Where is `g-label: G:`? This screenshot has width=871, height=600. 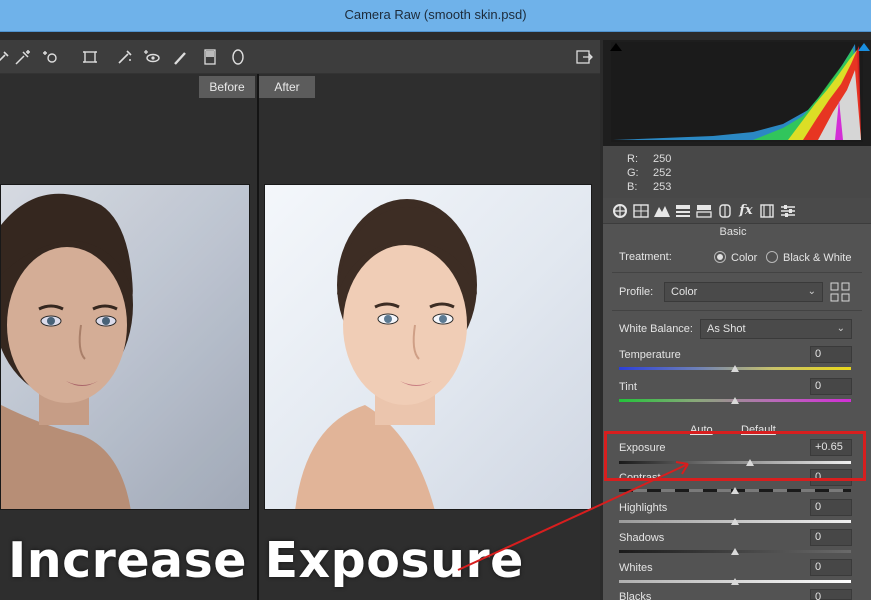
g-label: G: is located at coordinates (633, 173).